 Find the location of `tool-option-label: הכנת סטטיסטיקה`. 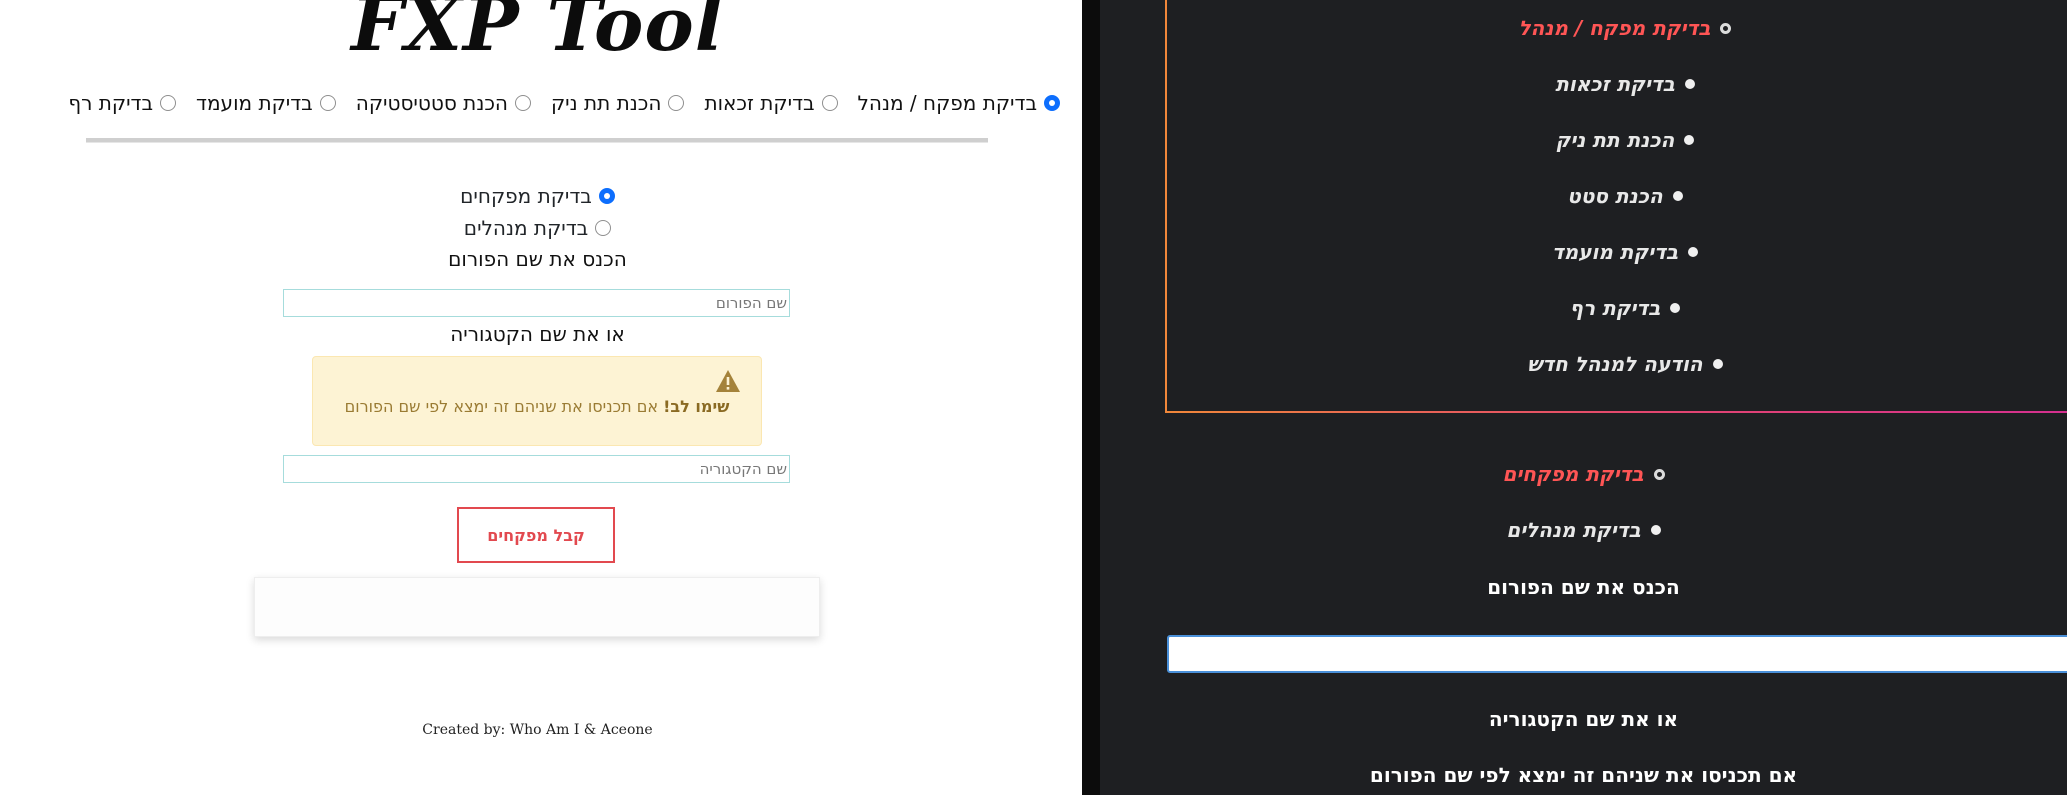

tool-option-label: הכנת סטטיסטיקה is located at coordinates (431, 103).